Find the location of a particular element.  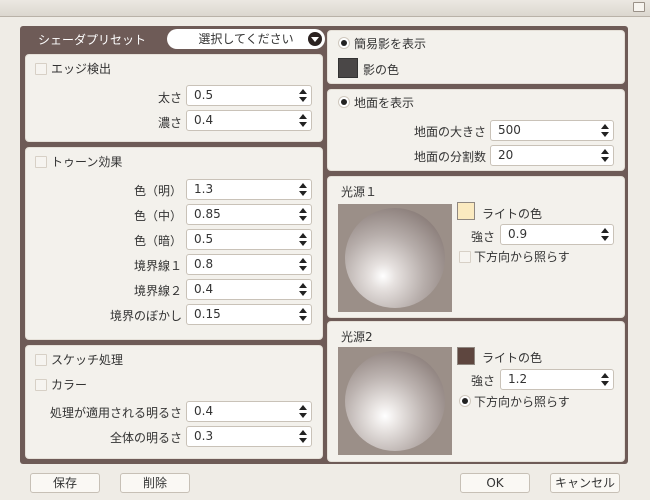

toon-border2-select: 0.4 is located at coordinates (249, 289).